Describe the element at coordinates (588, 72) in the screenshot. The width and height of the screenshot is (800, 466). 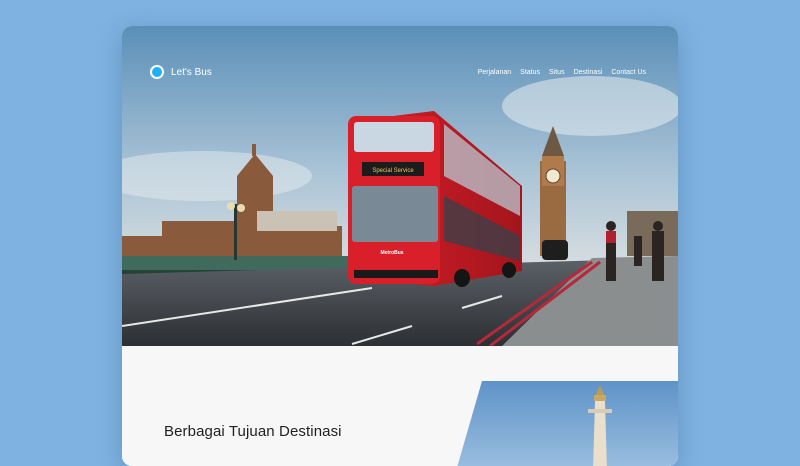
I see `nav-item-destinasi: Destinasi` at that location.